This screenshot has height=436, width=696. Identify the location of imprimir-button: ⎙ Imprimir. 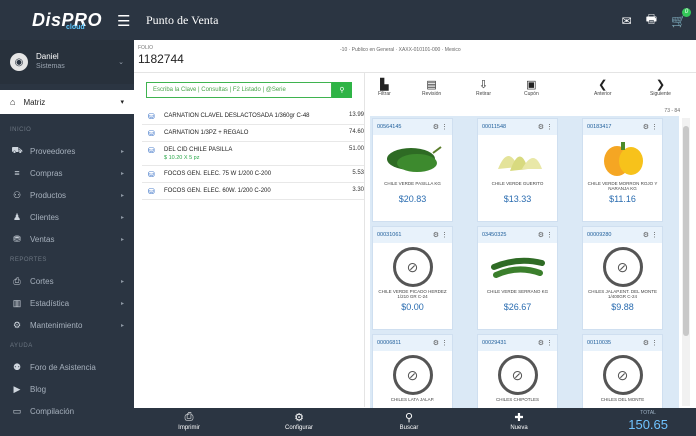
(189, 422).